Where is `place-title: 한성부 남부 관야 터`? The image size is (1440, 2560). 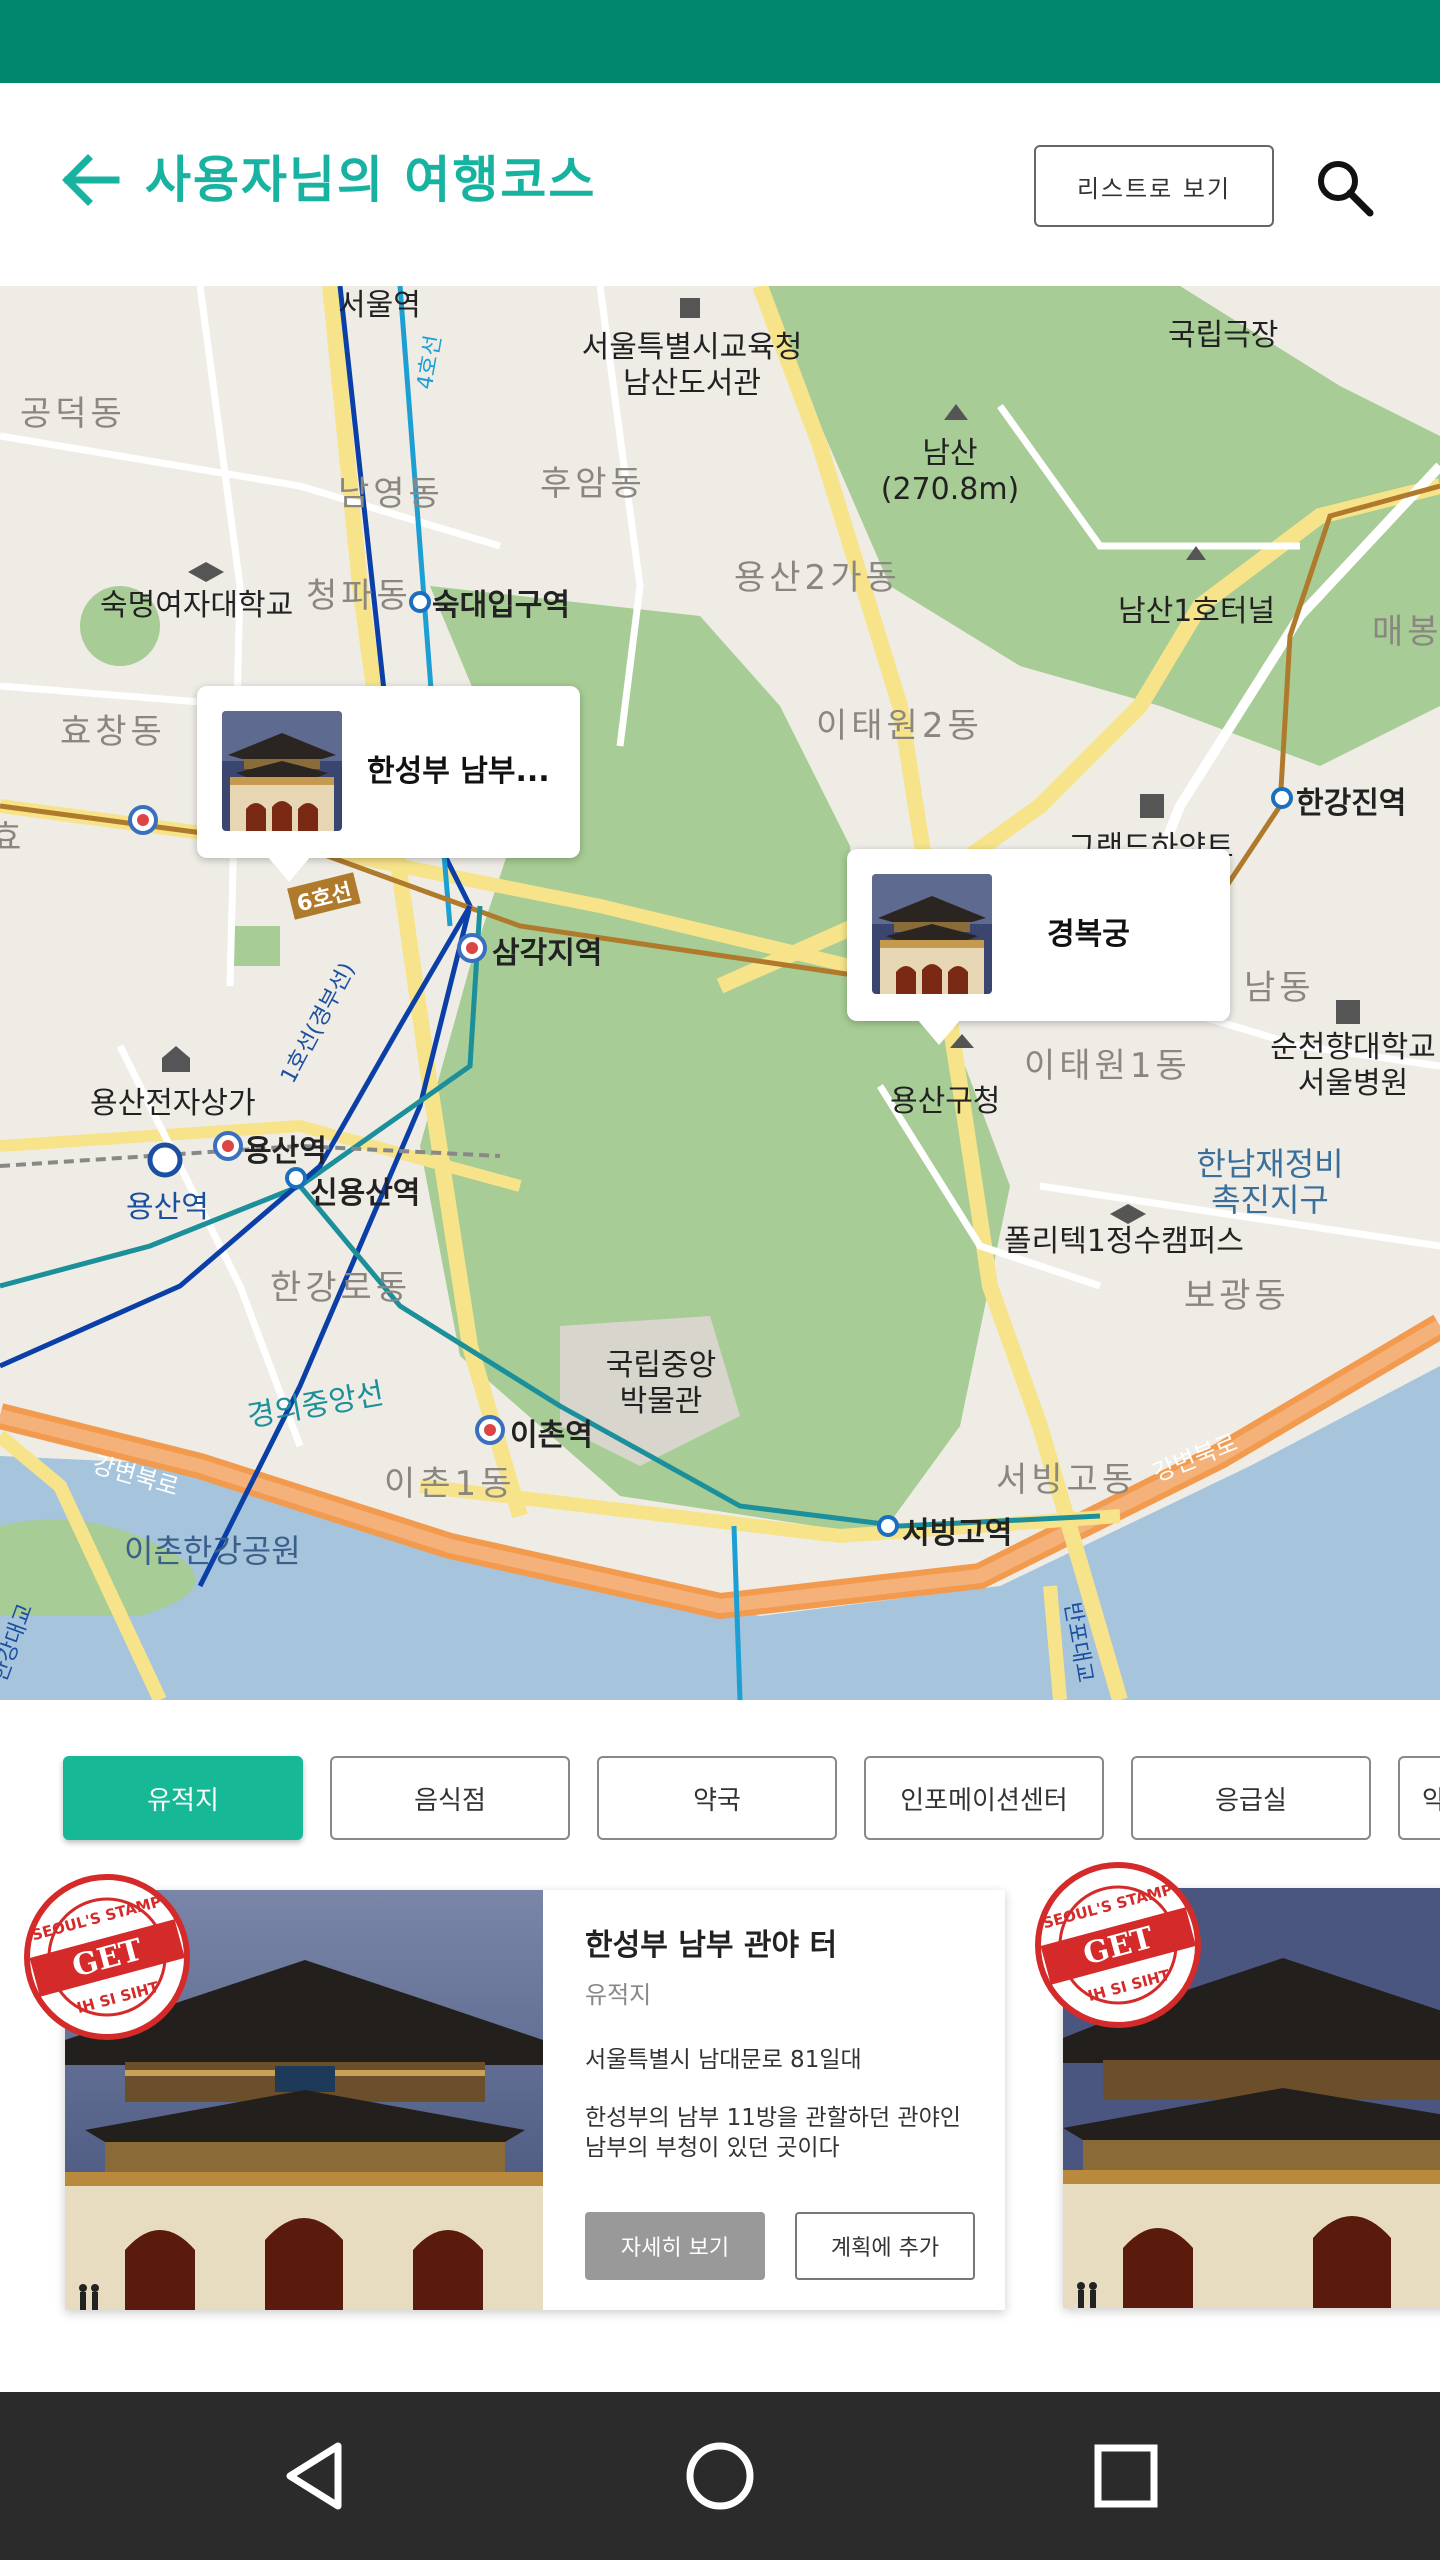
place-title: 한성부 남부 관야 터 is located at coordinates (711, 1945).